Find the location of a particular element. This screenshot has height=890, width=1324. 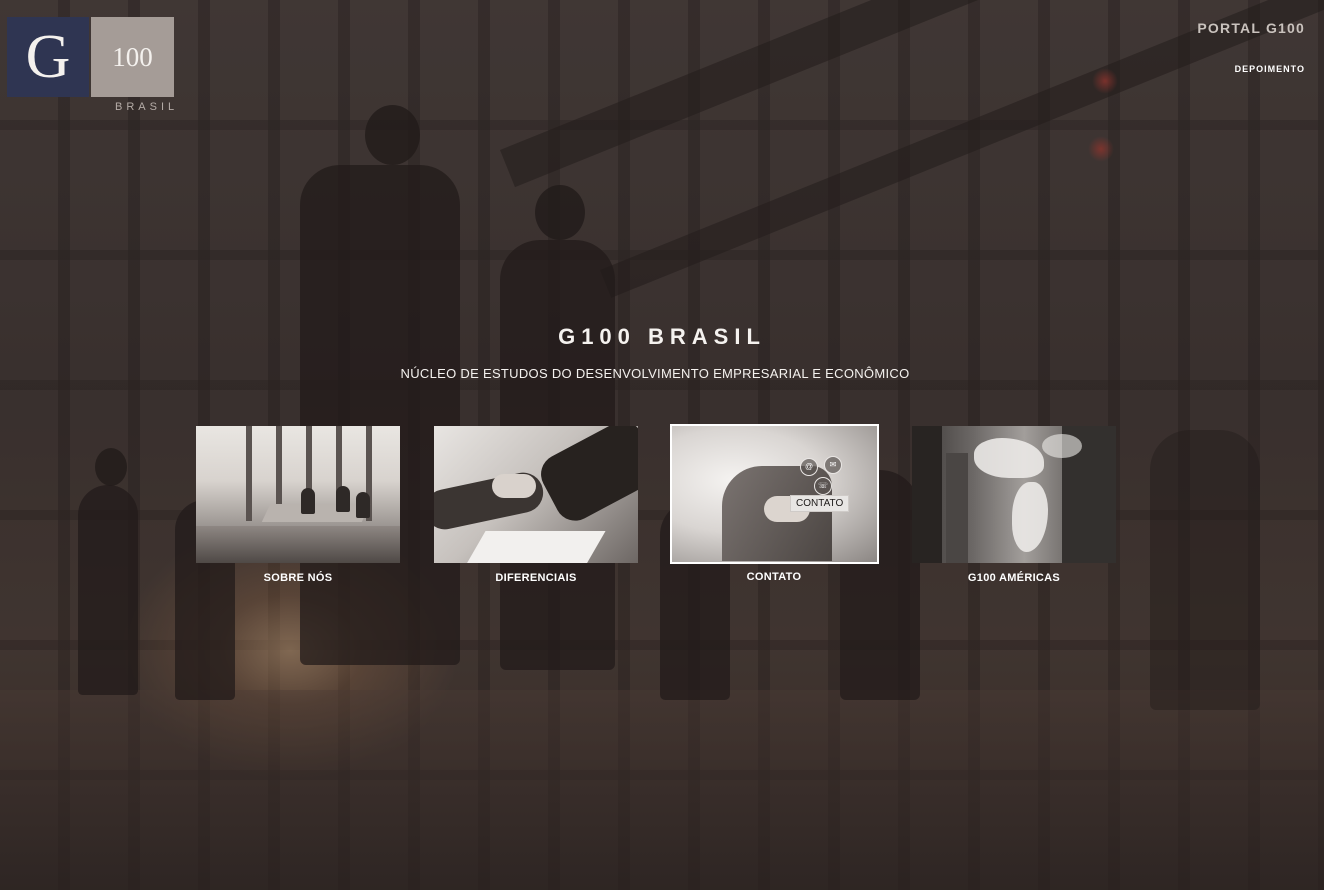

card-label: G100 AMÉRICAS is located at coordinates (1014, 578).